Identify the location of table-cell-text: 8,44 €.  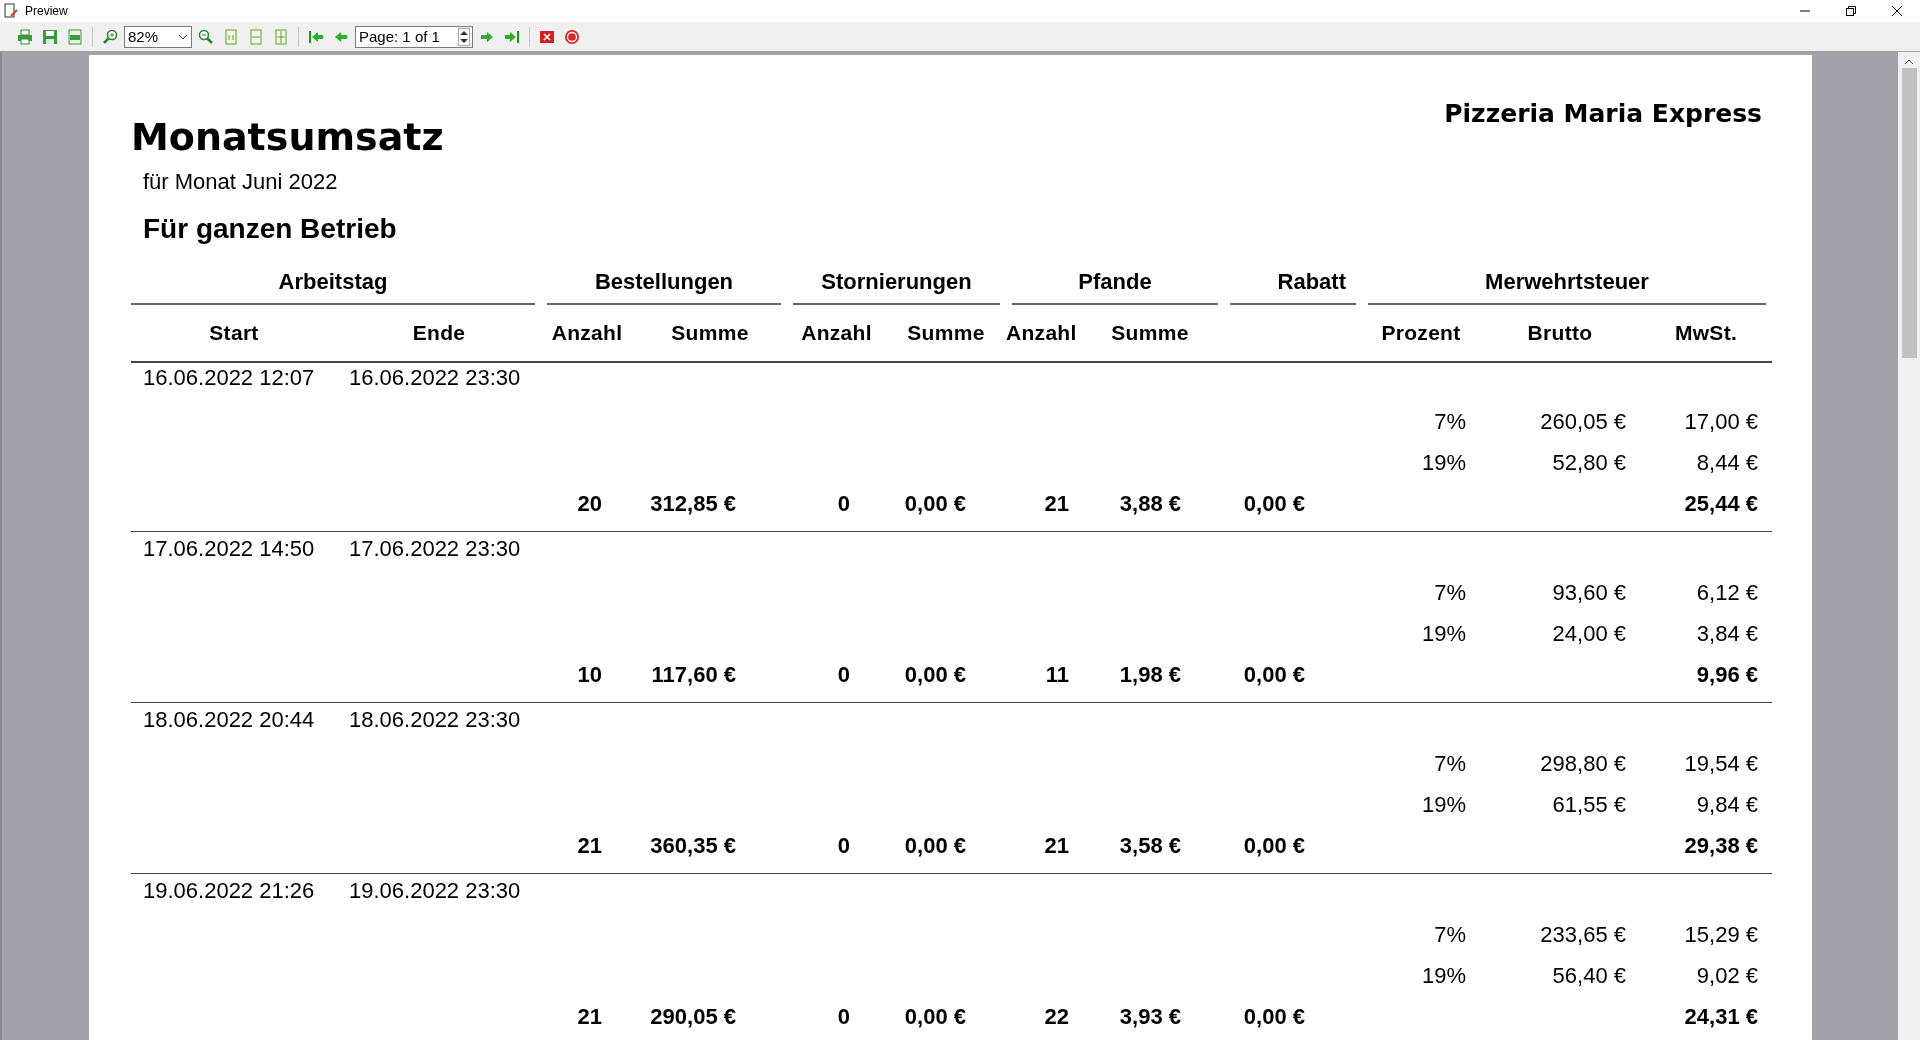
(1727, 463).